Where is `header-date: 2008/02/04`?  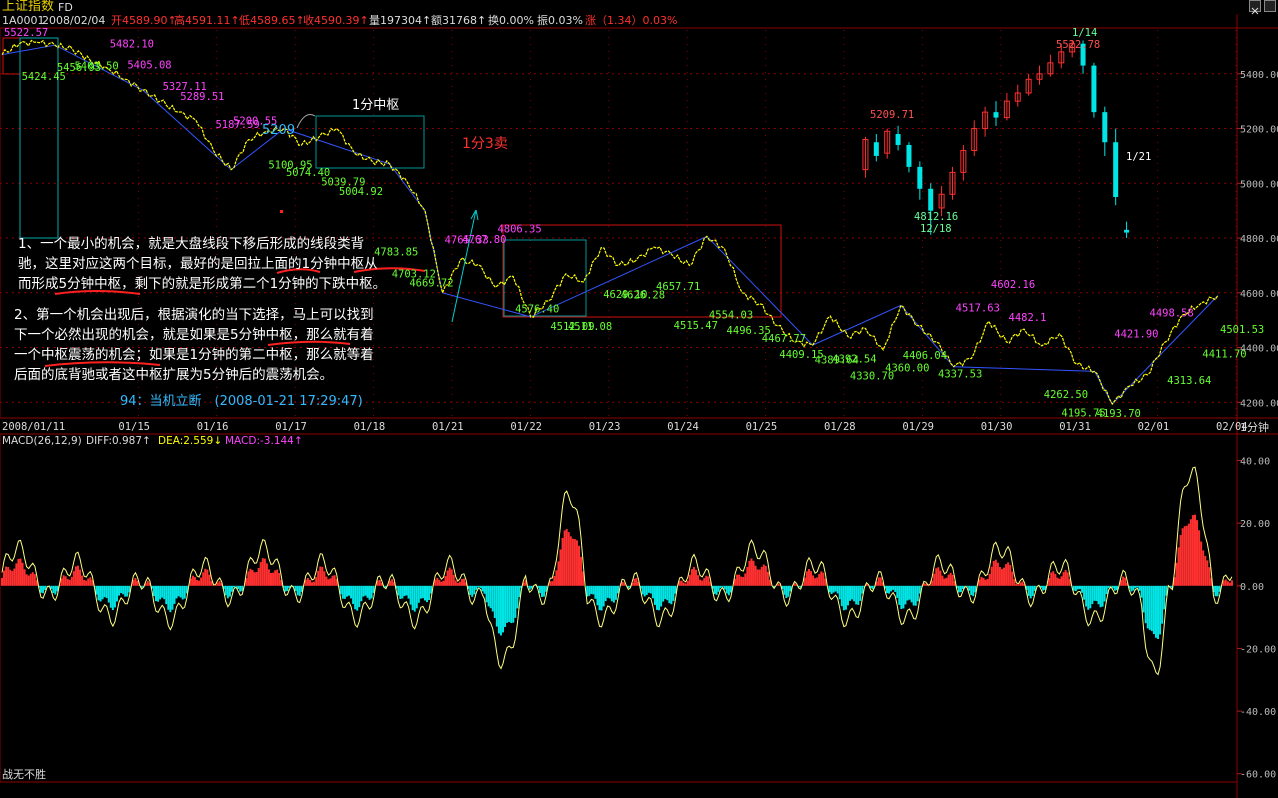
header-date: 2008/02/04 is located at coordinates (74, 20).